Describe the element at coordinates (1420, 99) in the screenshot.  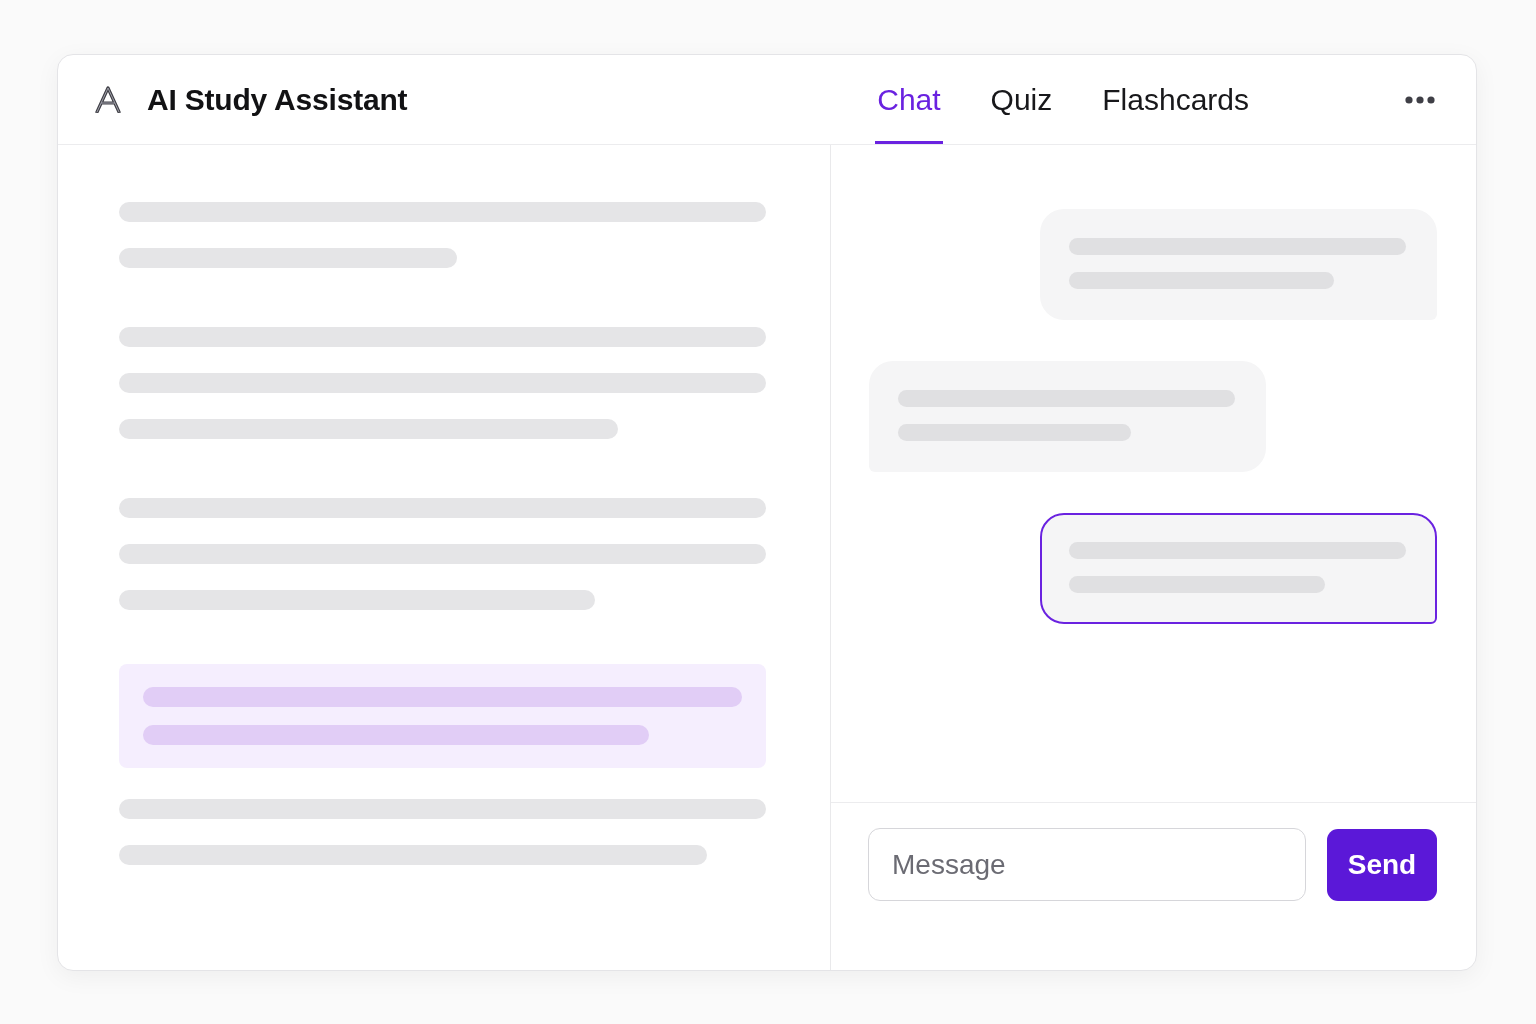
I see `more-icon` at that location.